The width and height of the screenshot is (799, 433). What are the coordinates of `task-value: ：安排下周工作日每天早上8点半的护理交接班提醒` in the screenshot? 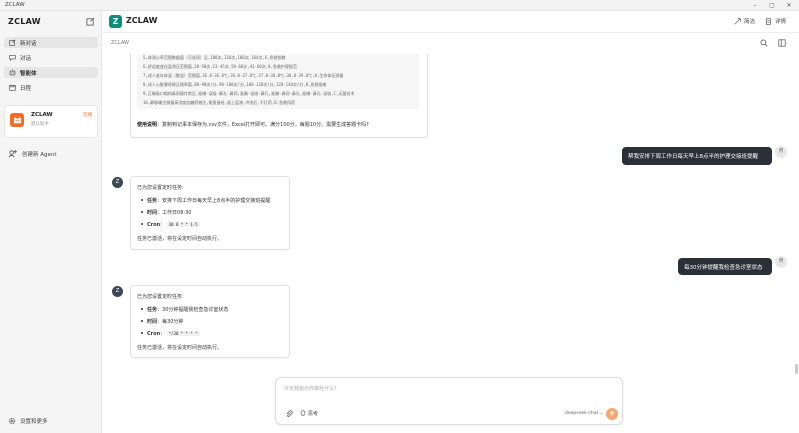 It's located at (214, 201).